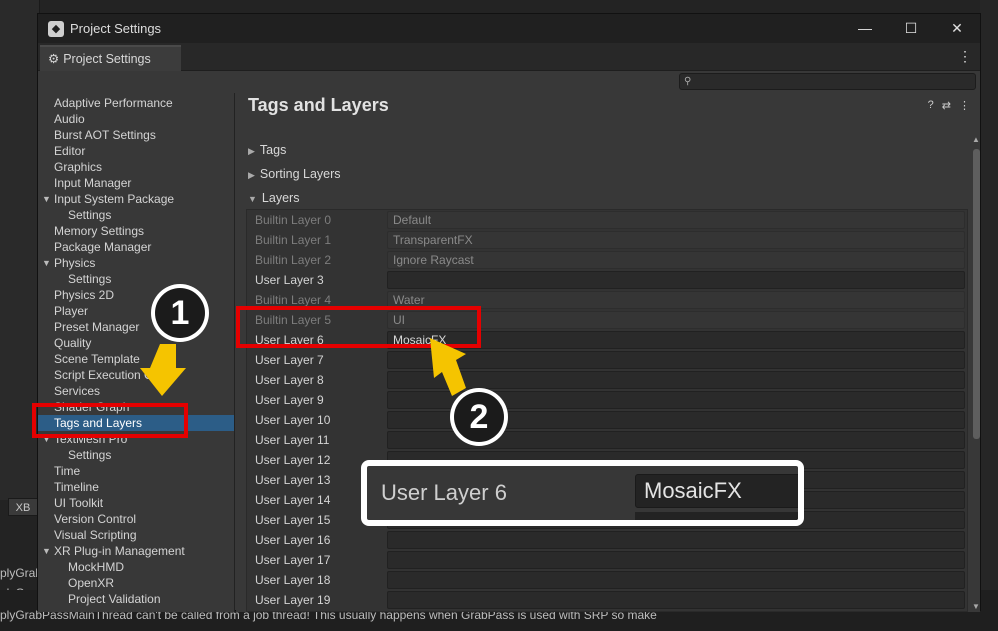  I want to click on annotation-arrows, so click(303, 367).